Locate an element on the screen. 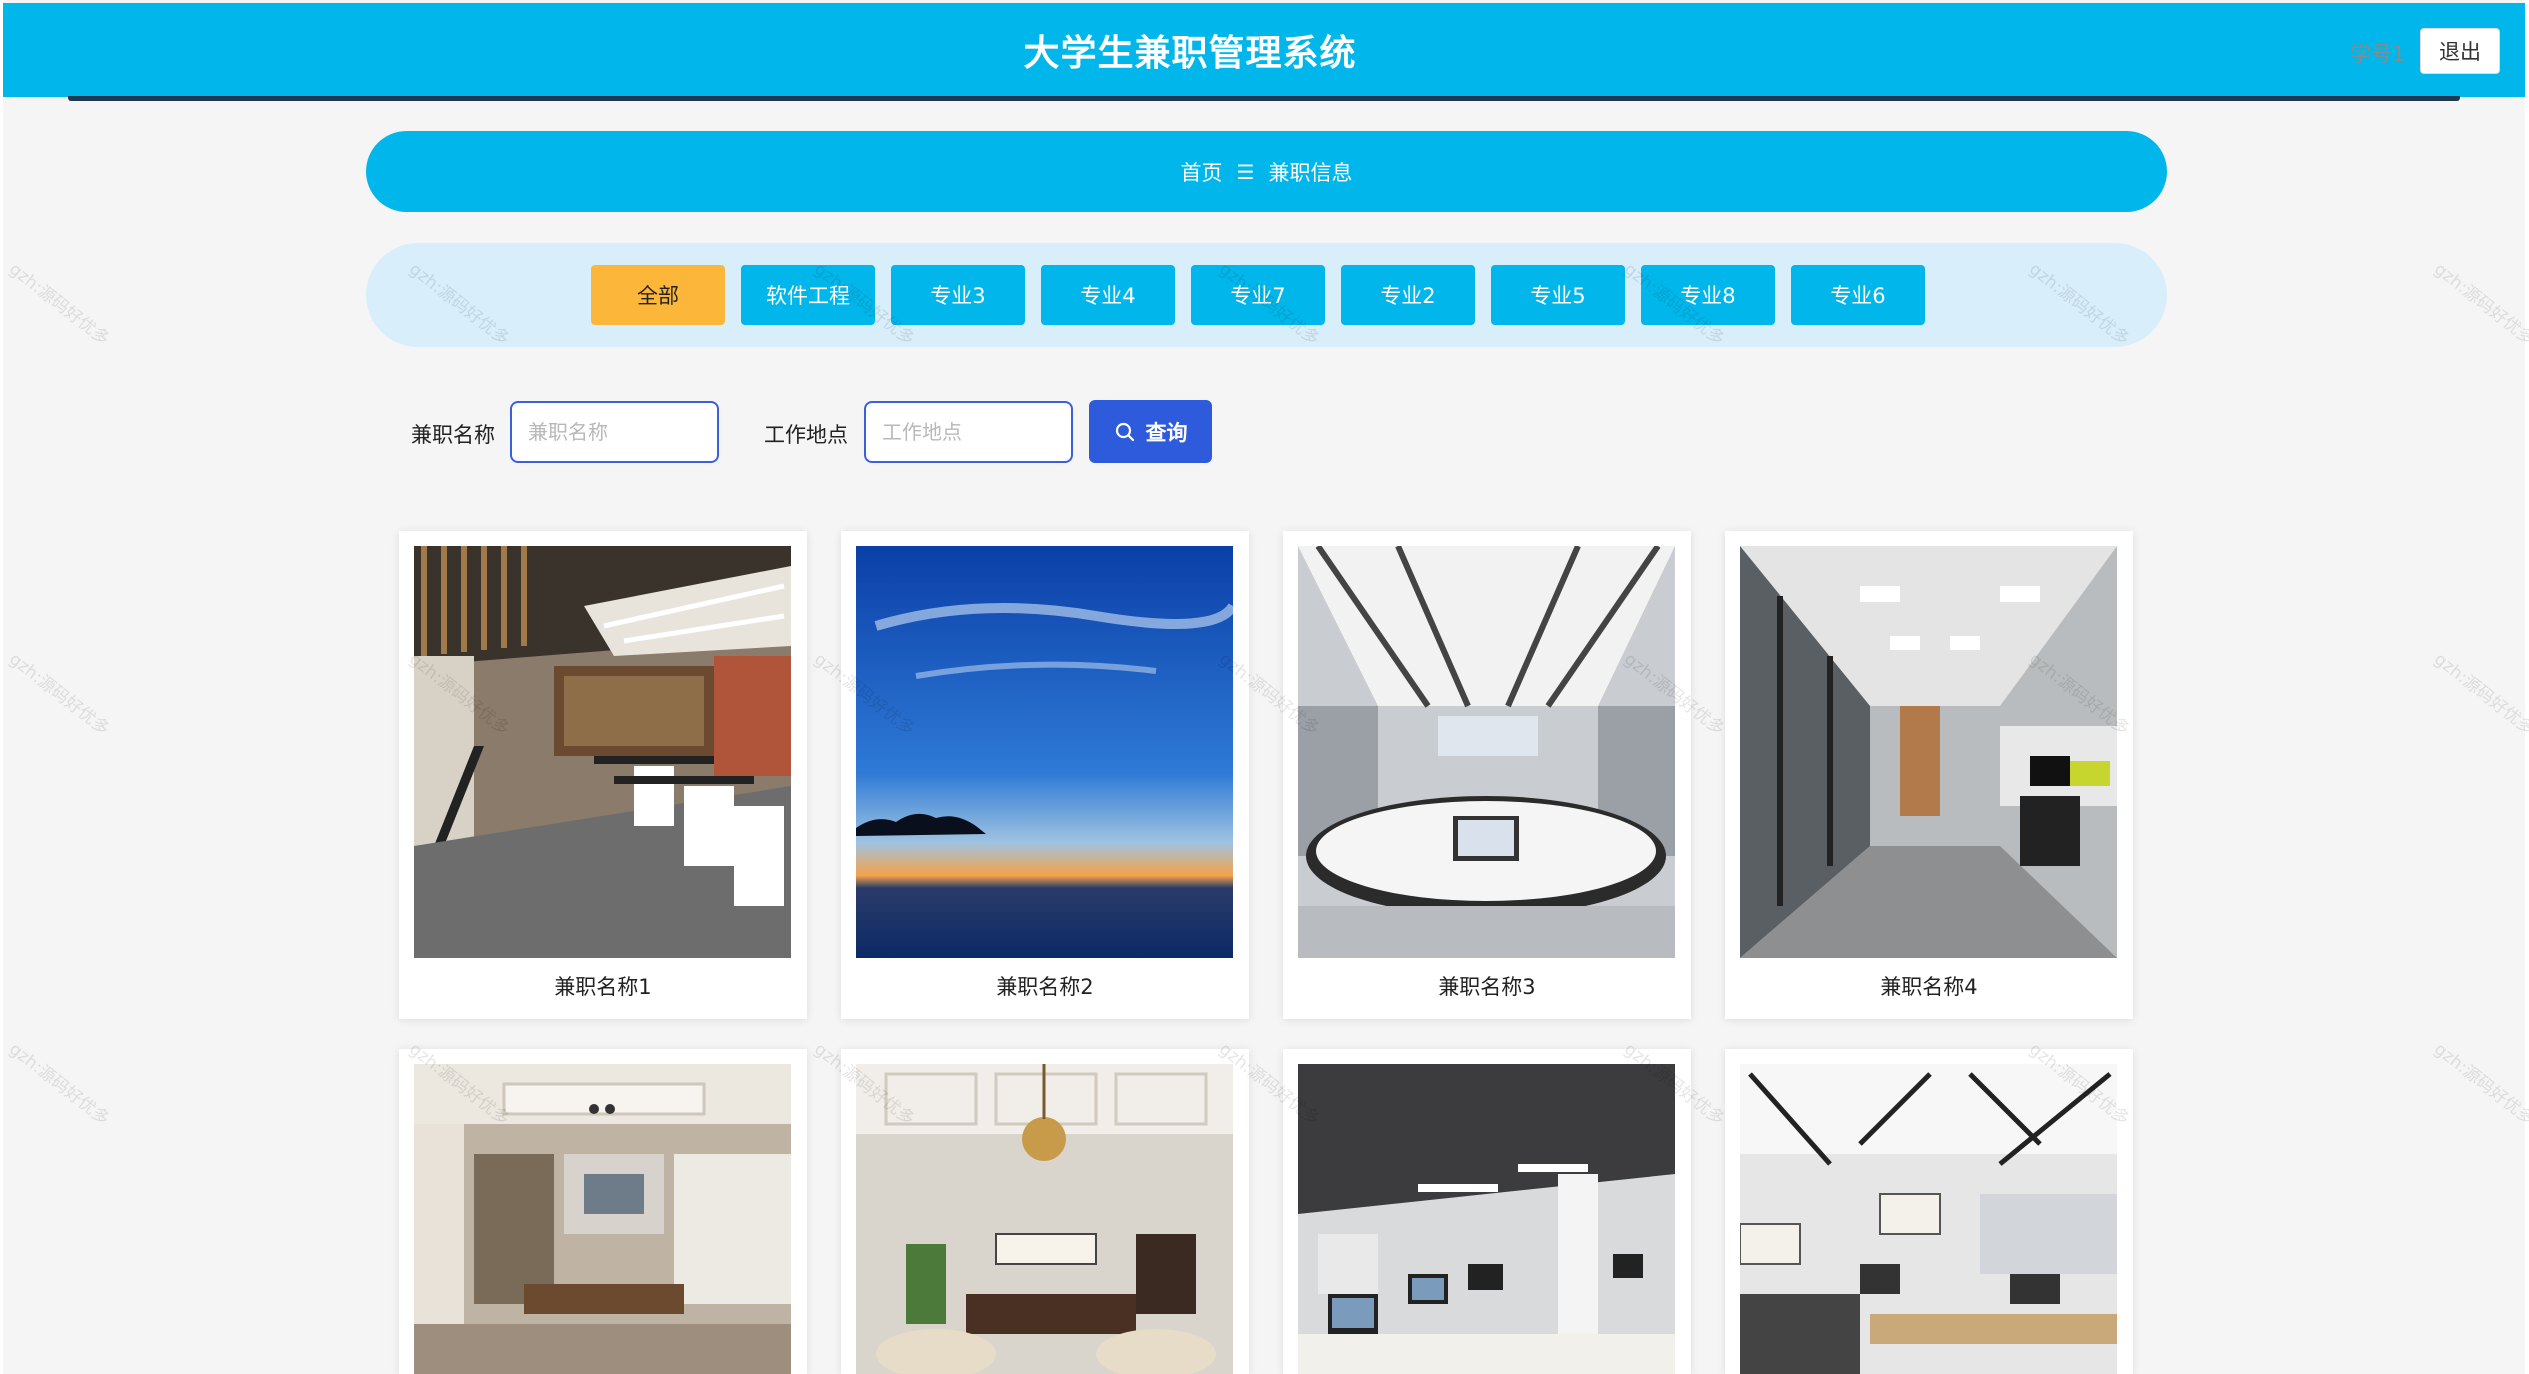 The image size is (2529, 1374). header-divider is located at coordinates (1264, 98).